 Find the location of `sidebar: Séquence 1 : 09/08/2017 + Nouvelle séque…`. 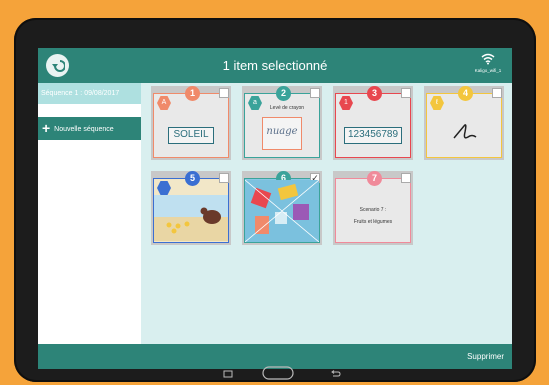

sidebar: Séquence 1 : 09/08/2017 + Nouvelle séque… is located at coordinates (89, 213).